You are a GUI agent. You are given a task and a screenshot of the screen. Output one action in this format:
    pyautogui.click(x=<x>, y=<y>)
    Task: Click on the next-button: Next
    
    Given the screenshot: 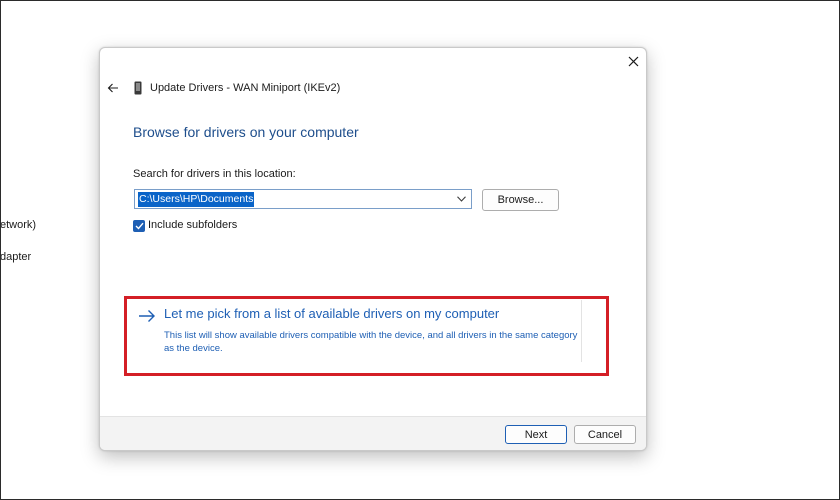 What is the action you would take?
    pyautogui.click(x=536, y=434)
    